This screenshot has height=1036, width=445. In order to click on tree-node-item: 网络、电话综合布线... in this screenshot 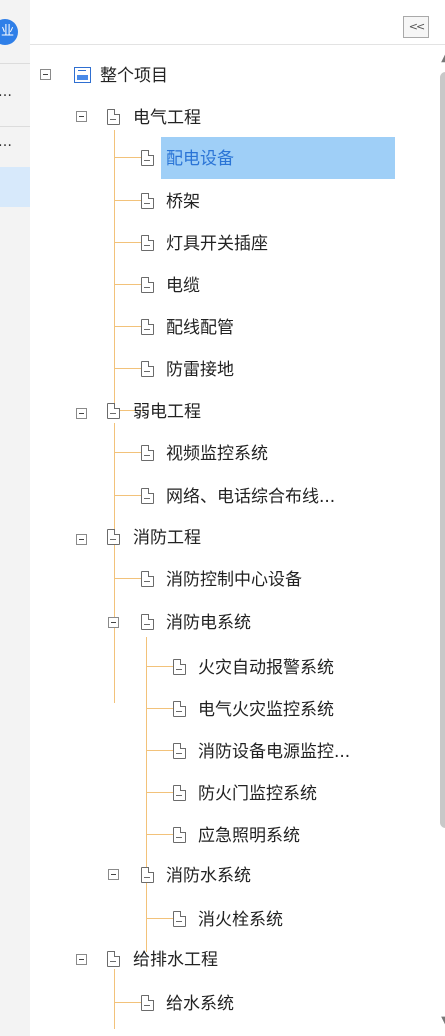, I will do `click(250, 497)`.